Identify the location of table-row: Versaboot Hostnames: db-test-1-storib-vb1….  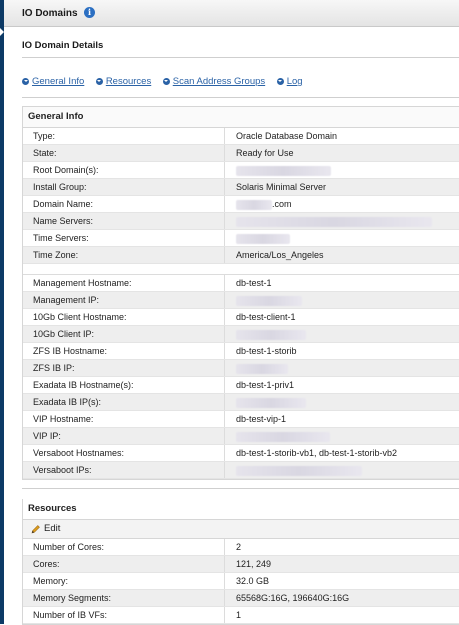
(241, 453).